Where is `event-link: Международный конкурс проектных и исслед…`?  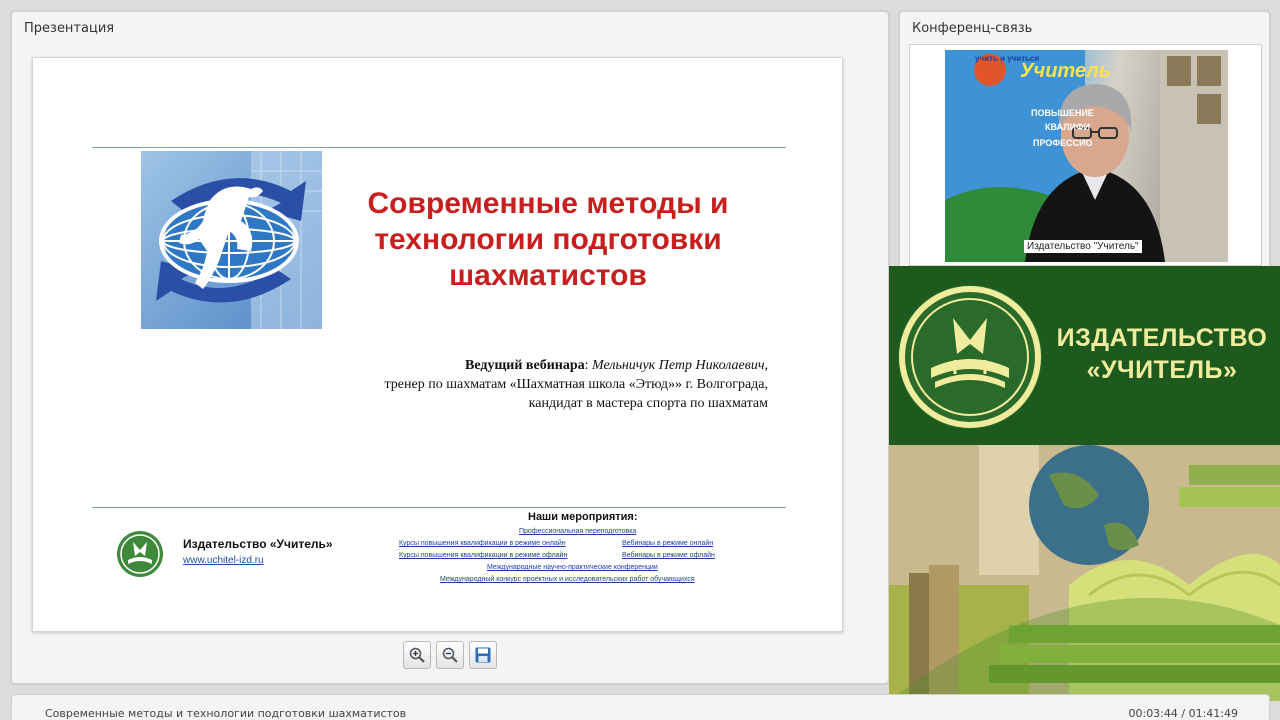 event-link: Международный конкурс проектных и исслед… is located at coordinates (567, 579).